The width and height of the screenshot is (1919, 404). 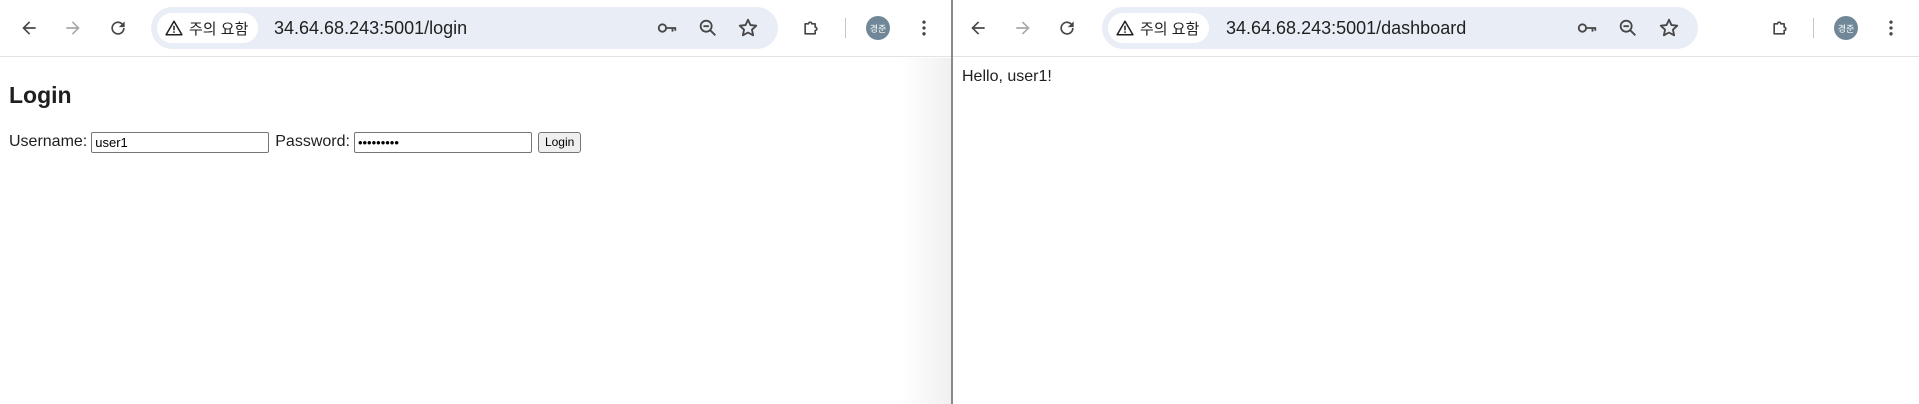 I want to click on username-input, so click(x=180, y=142).